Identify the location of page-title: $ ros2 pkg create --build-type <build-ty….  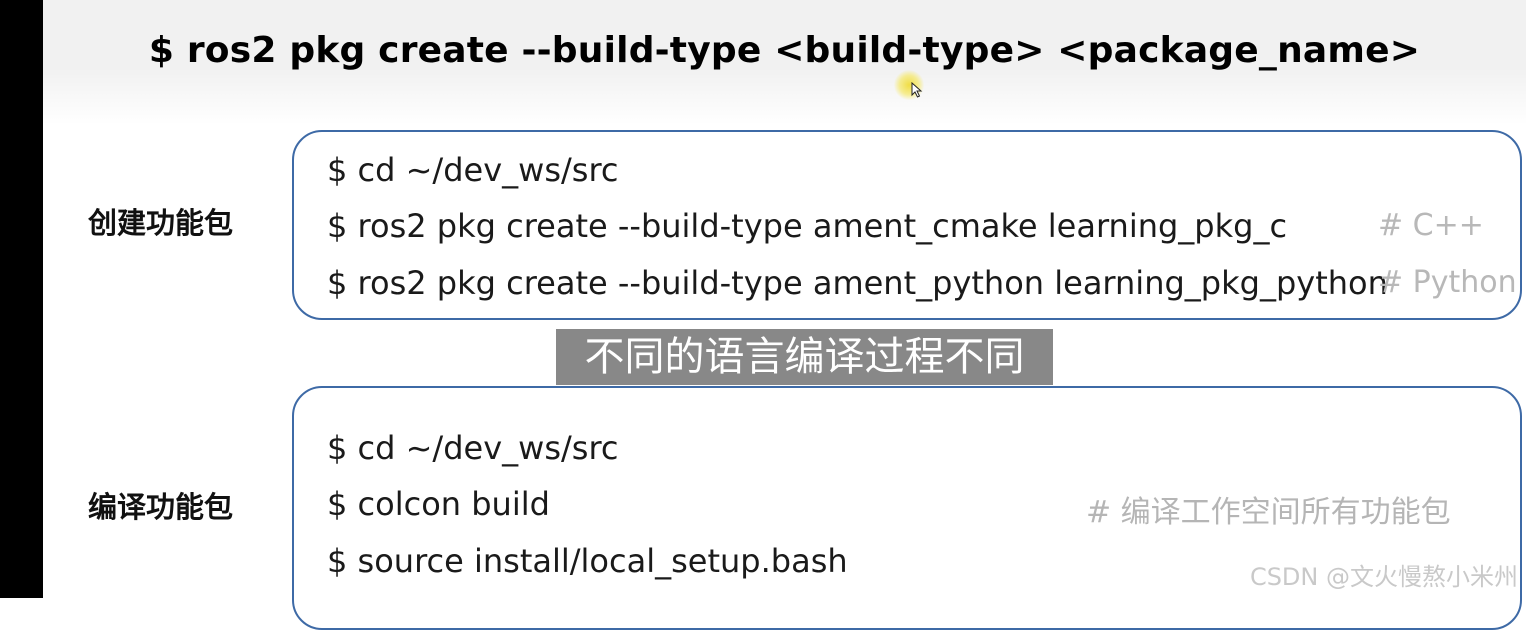
(784, 50).